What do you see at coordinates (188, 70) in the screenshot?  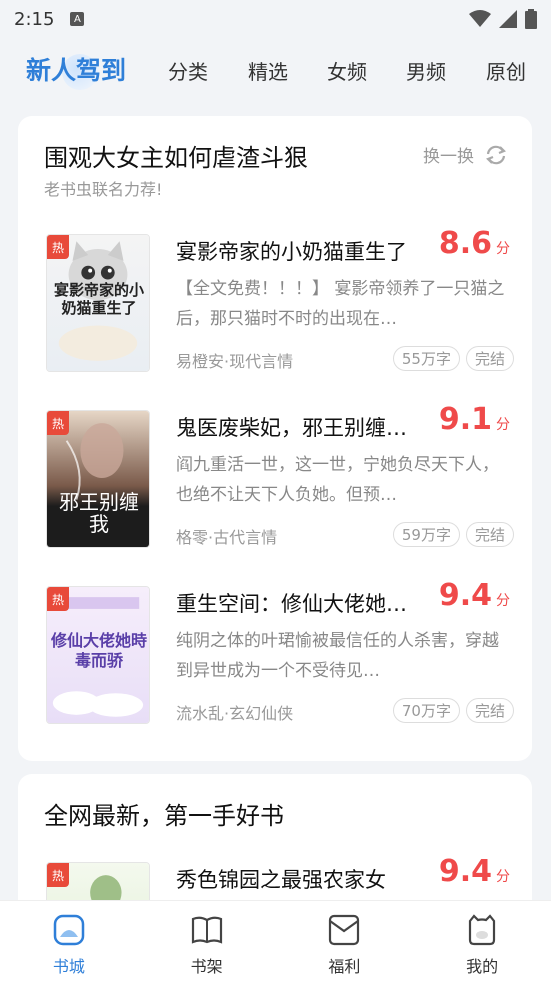 I see `tab-category: 分类` at bounding box center [188, 70].